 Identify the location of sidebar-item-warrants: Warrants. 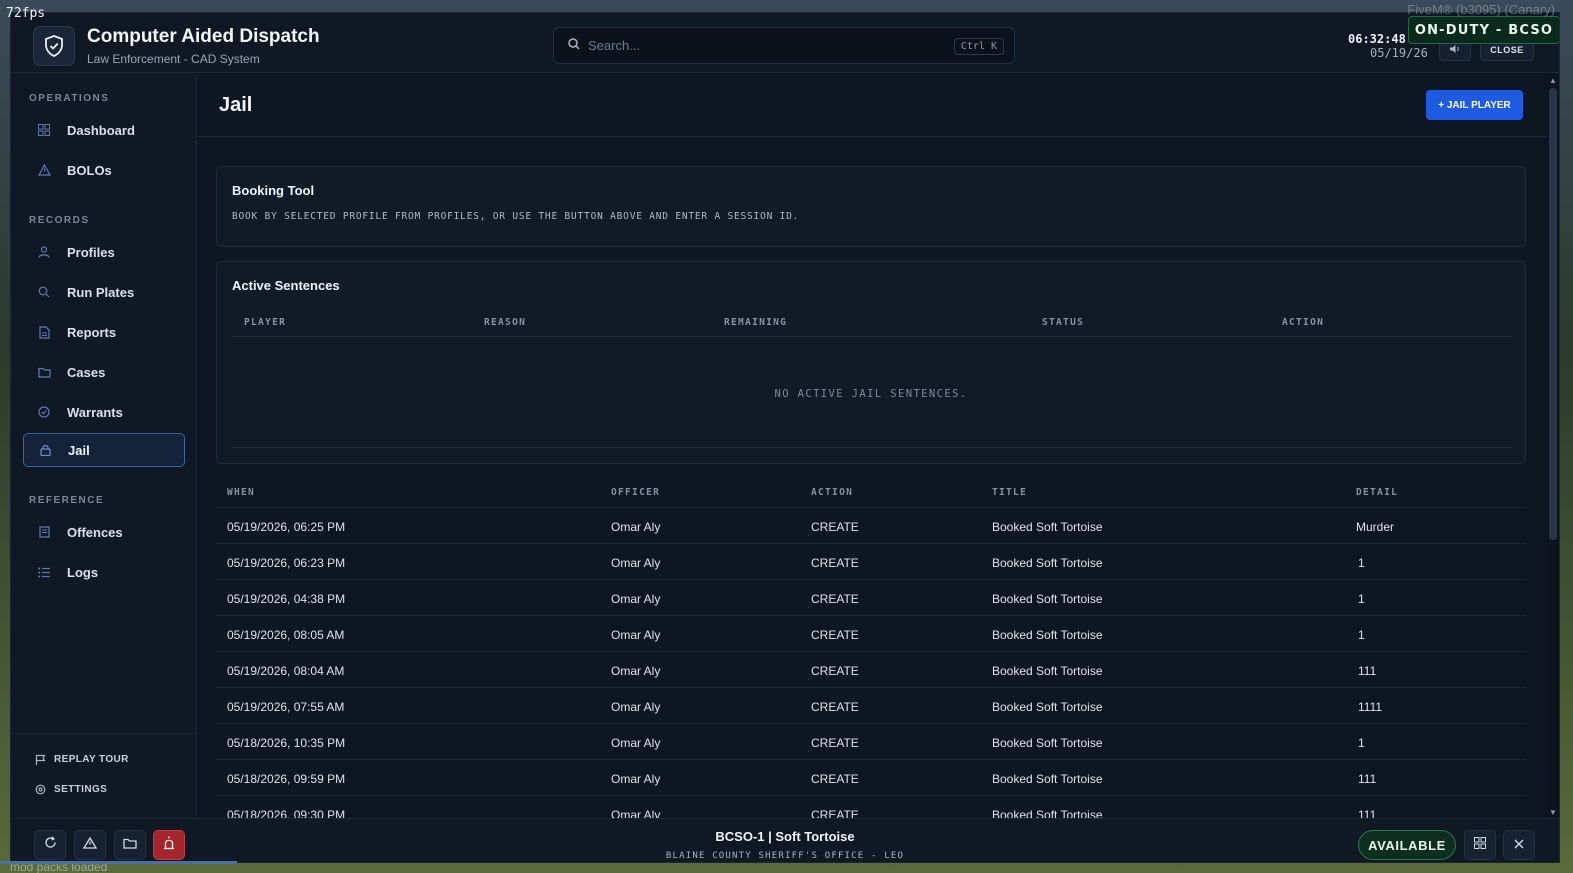
(104, 412).